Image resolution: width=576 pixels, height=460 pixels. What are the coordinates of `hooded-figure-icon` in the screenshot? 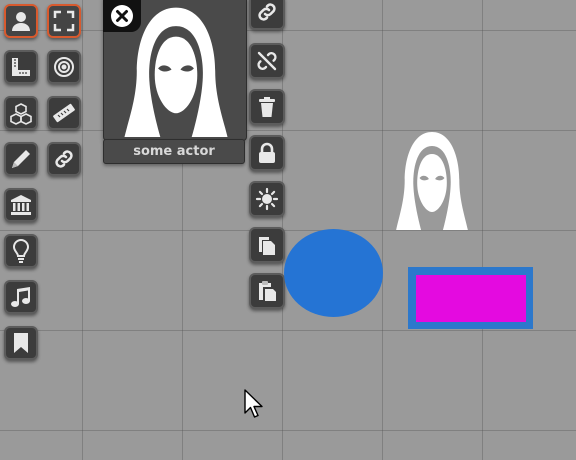 It's located at (432, 181).